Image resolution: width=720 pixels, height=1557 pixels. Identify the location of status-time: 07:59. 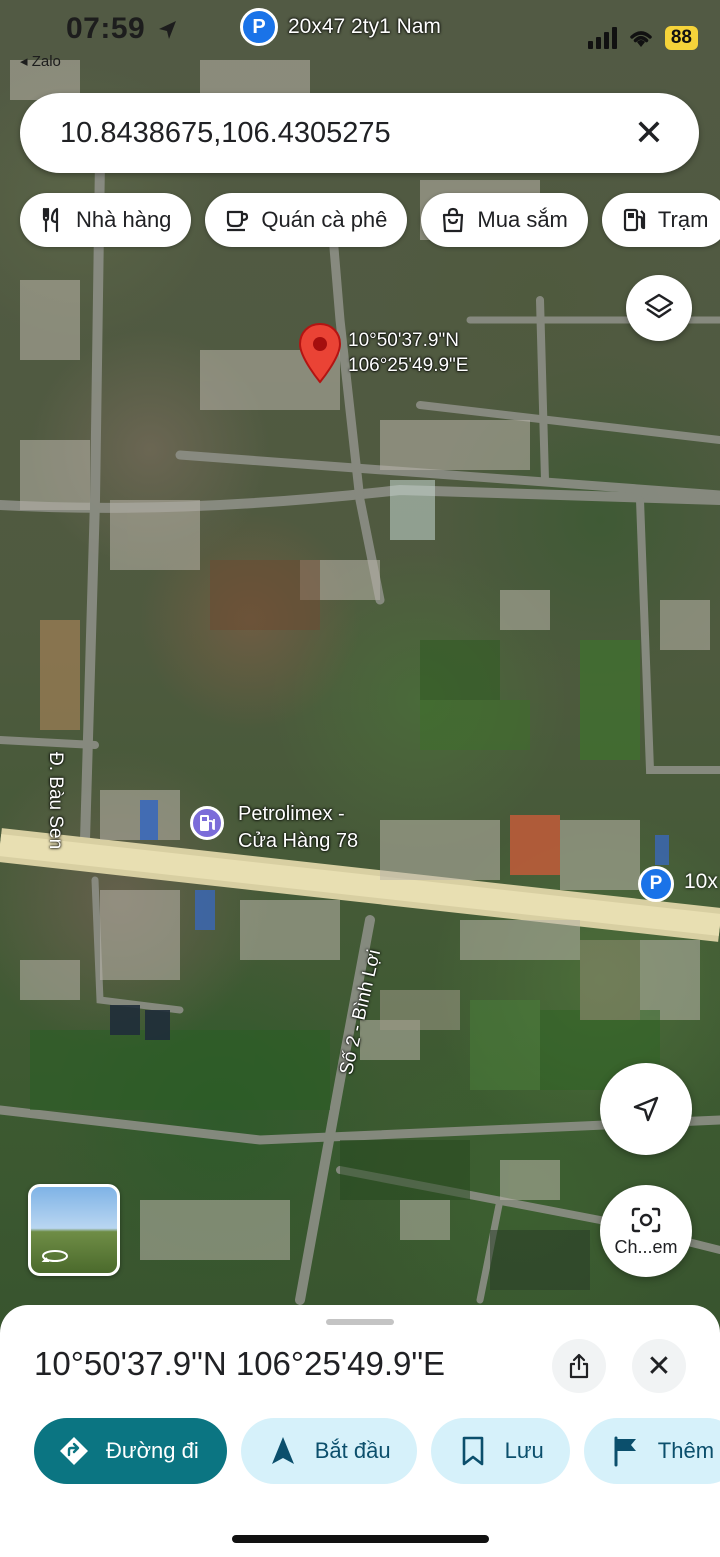
(106, 28).